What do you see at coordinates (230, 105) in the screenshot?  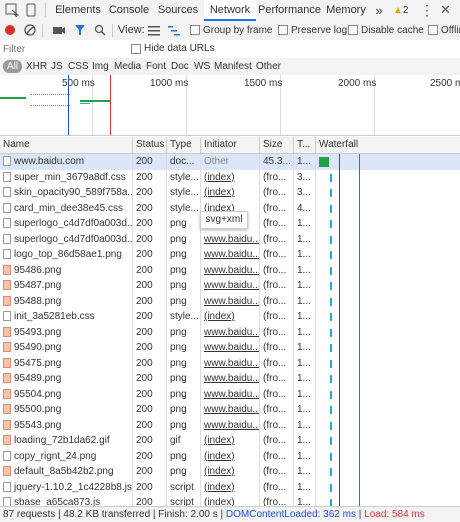 I see `timeline-overview: 500 ms 1000 ms 1500 ms 2000 ms 2500 m` at bounding box center [230, 105].